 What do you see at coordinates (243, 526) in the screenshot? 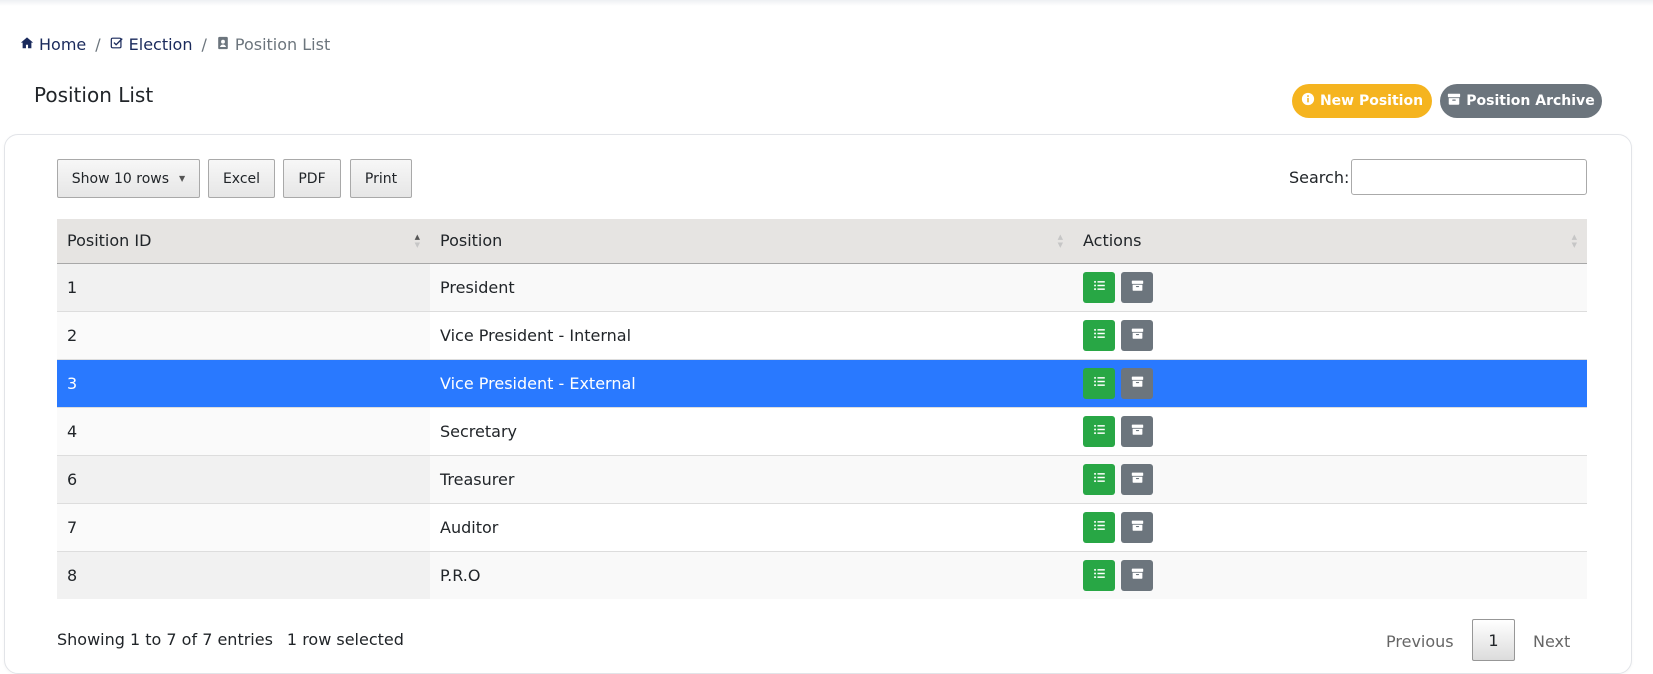
I see `cell-position-id: 7` at bounding box center [243, 526].